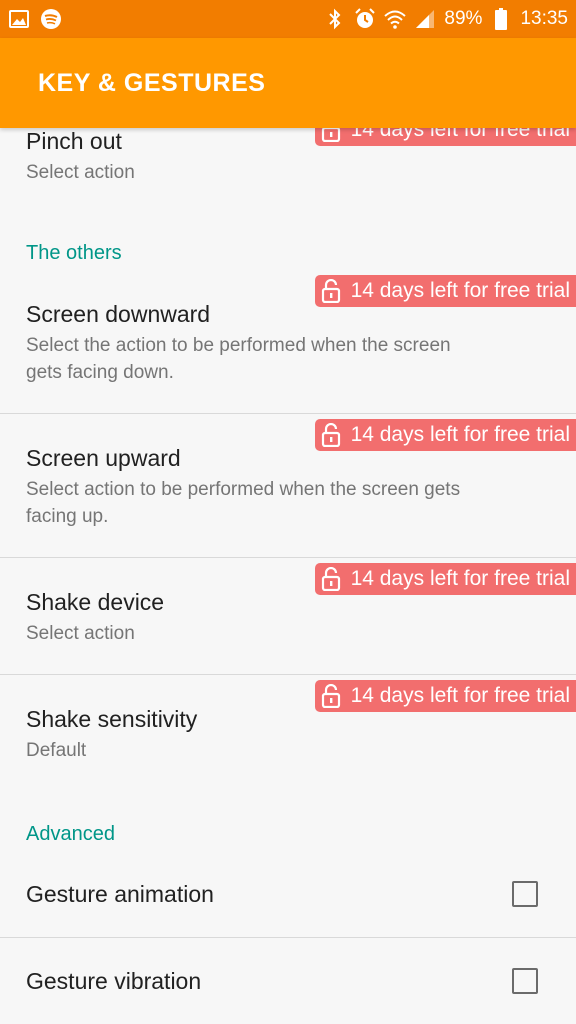 This screenshot has width=576, height=1024. What do you see at coordinates (120, 894) in the screenshot?
I see `pref-title: Gesture animation` at bounding box center [120, 894].